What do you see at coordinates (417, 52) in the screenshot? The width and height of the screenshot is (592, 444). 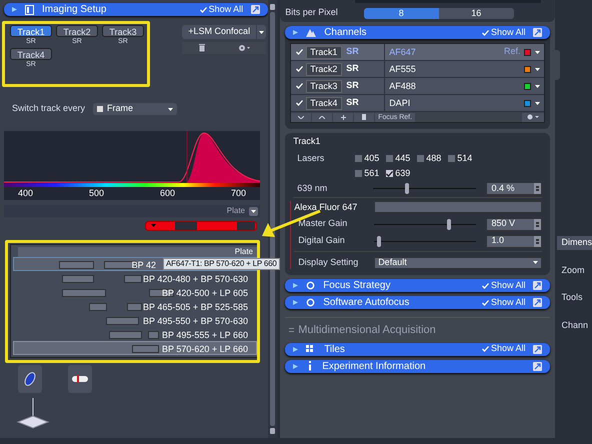 I see `channel-row: Track1 SR AF647 Ref.` at bounding box center [417, 52].